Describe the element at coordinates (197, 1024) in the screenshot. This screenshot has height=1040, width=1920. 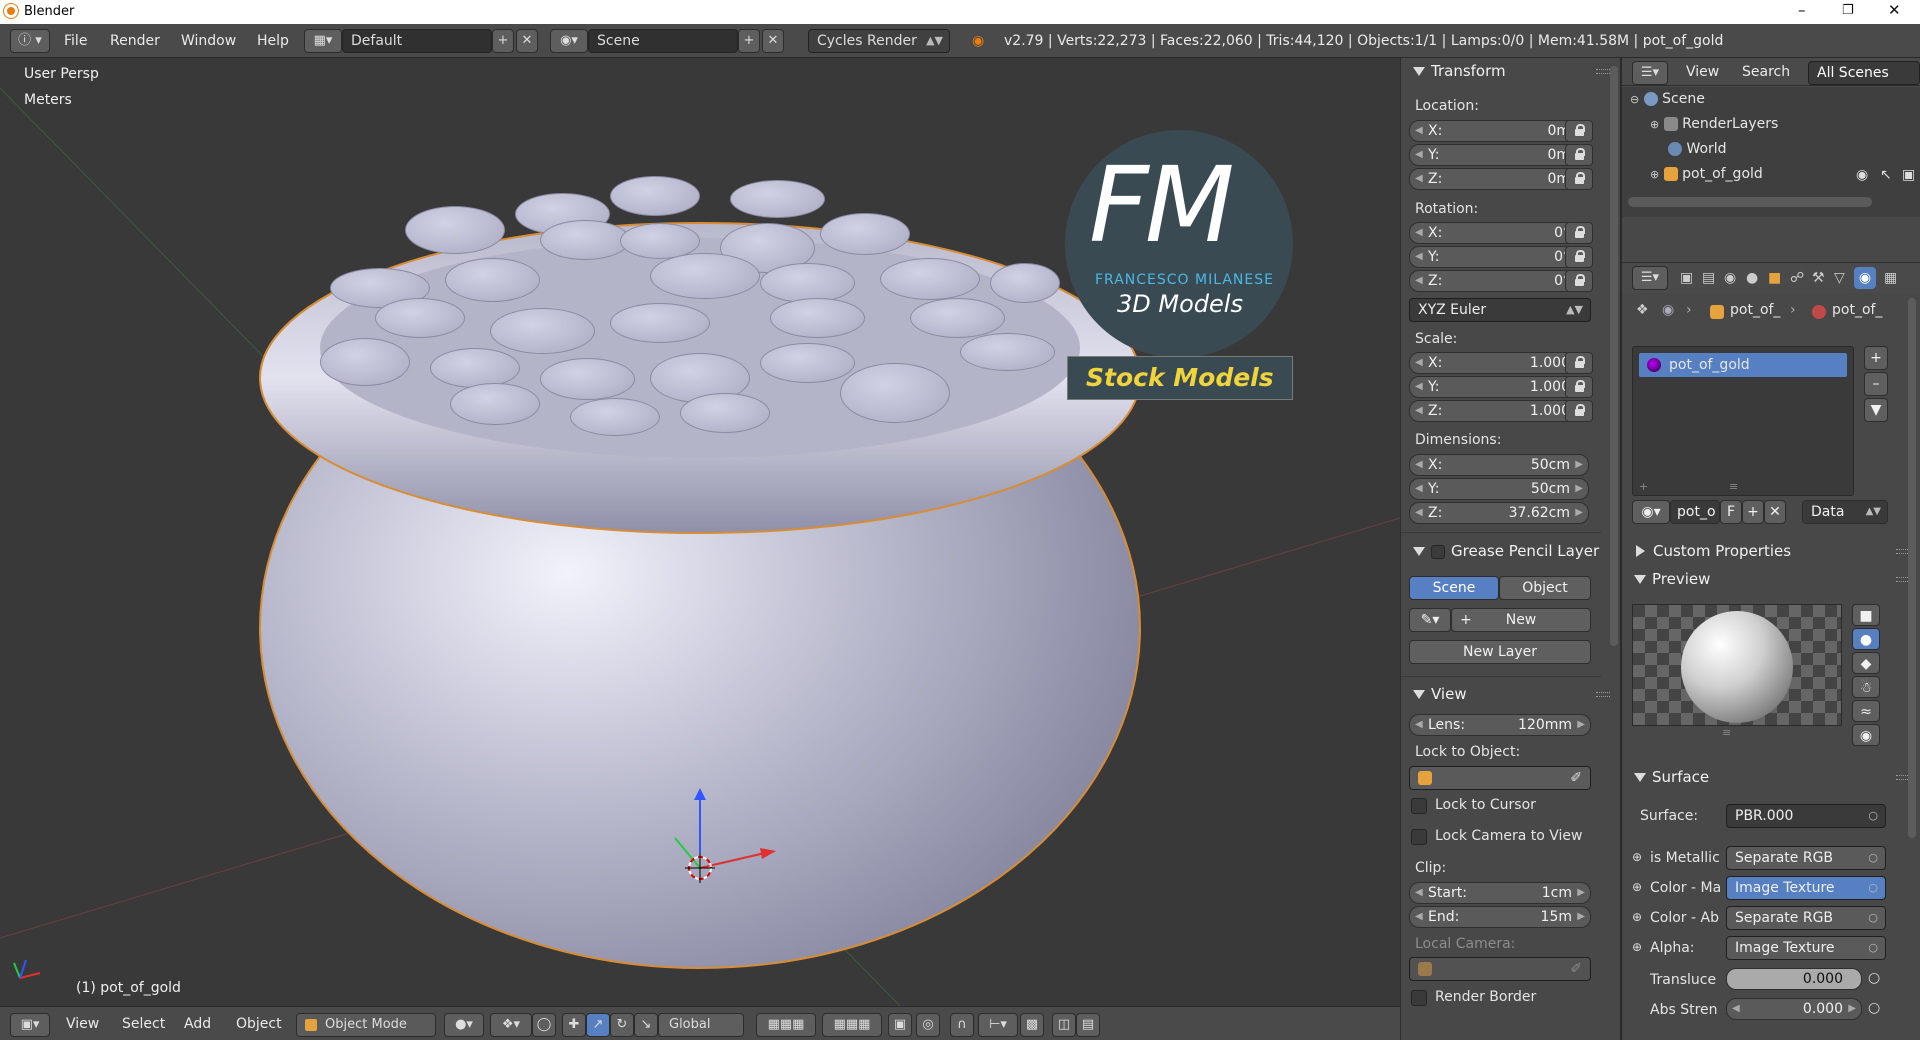
I see `menu-add: Add` at that location.